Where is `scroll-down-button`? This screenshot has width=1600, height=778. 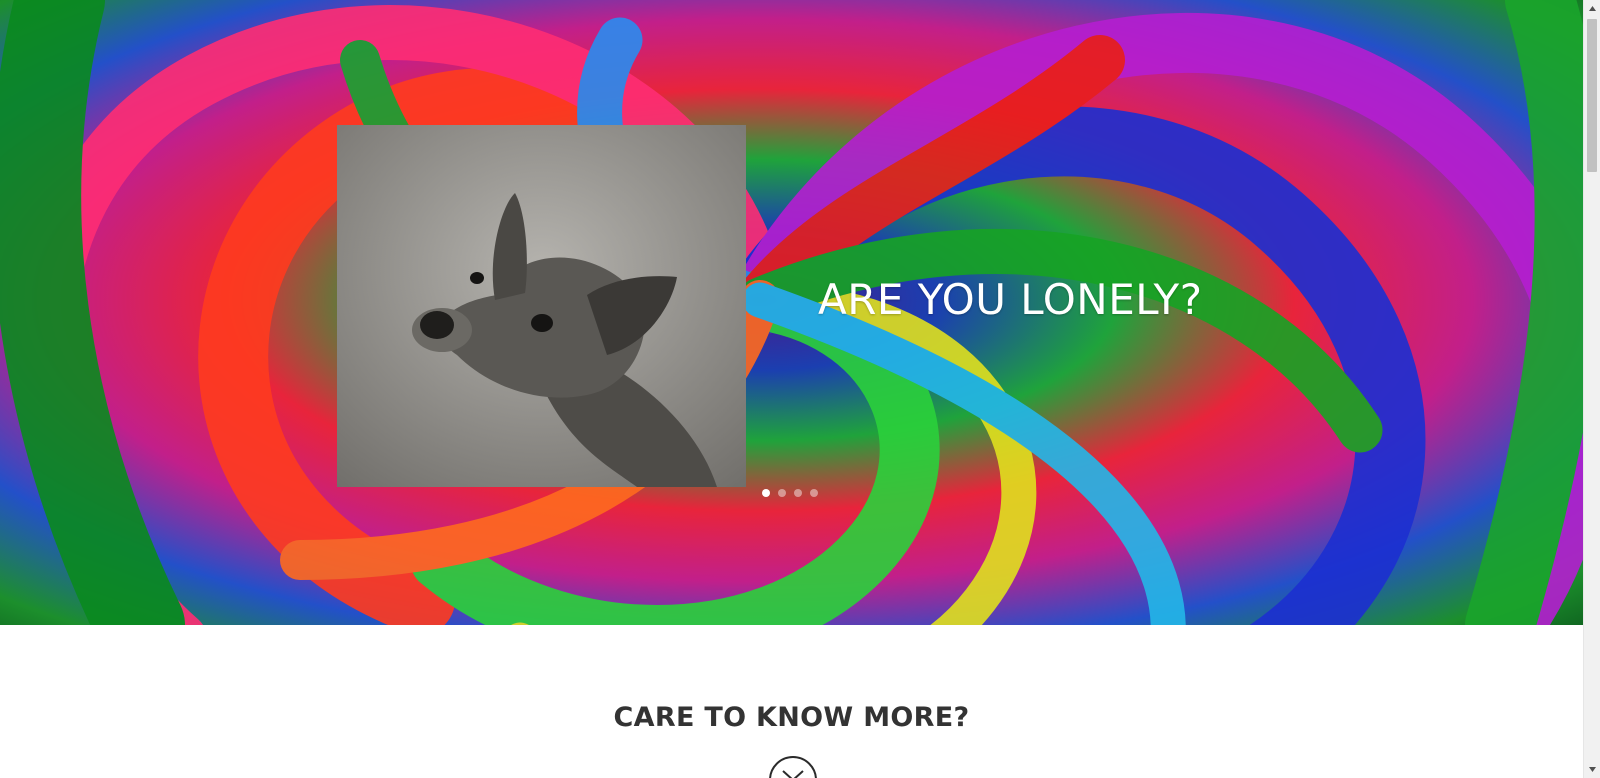
scroll-down-button is located at coordinates (793, 767).